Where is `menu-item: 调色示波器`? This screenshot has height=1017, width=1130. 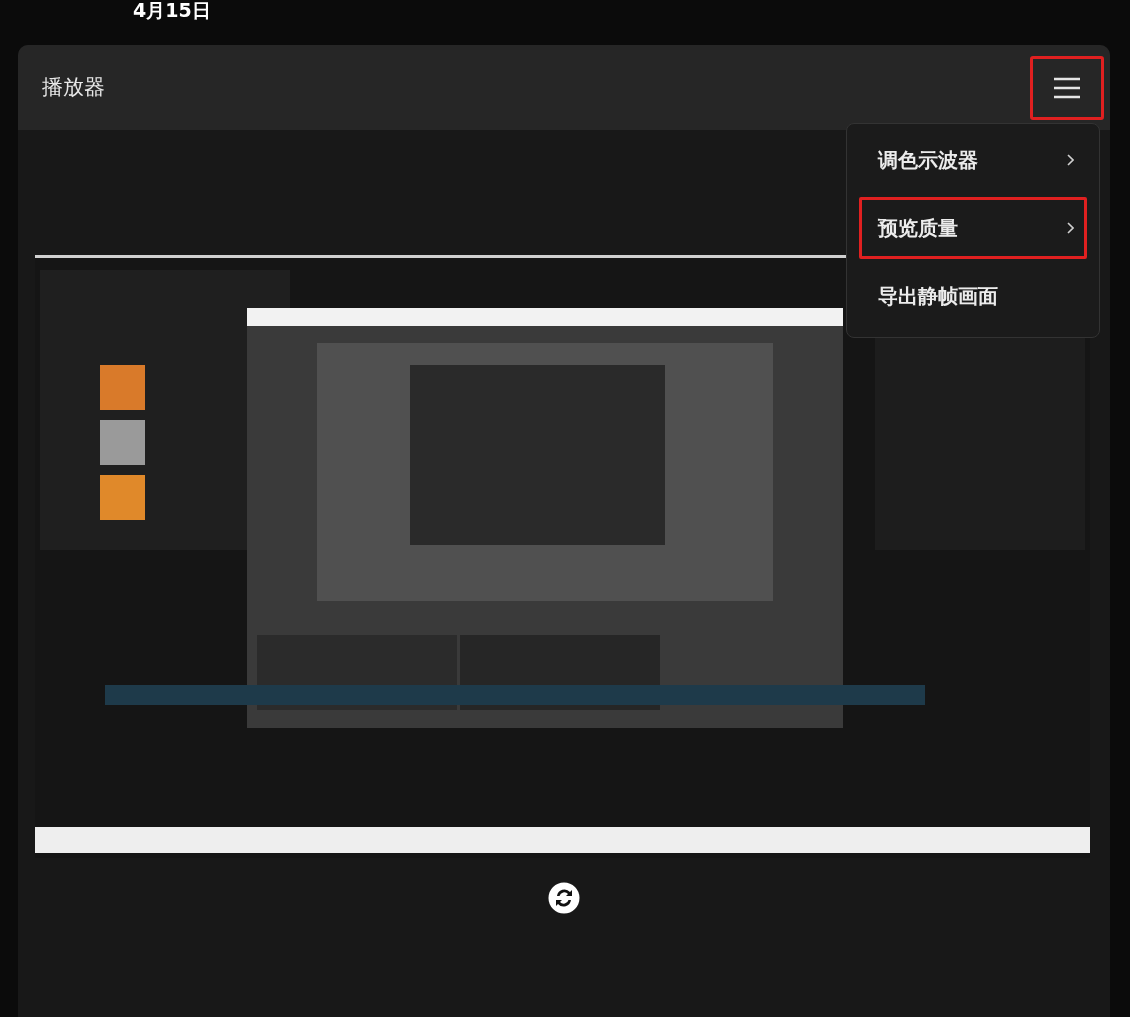
menu-item: 调色示波器 is located at coordinates (973, 160).